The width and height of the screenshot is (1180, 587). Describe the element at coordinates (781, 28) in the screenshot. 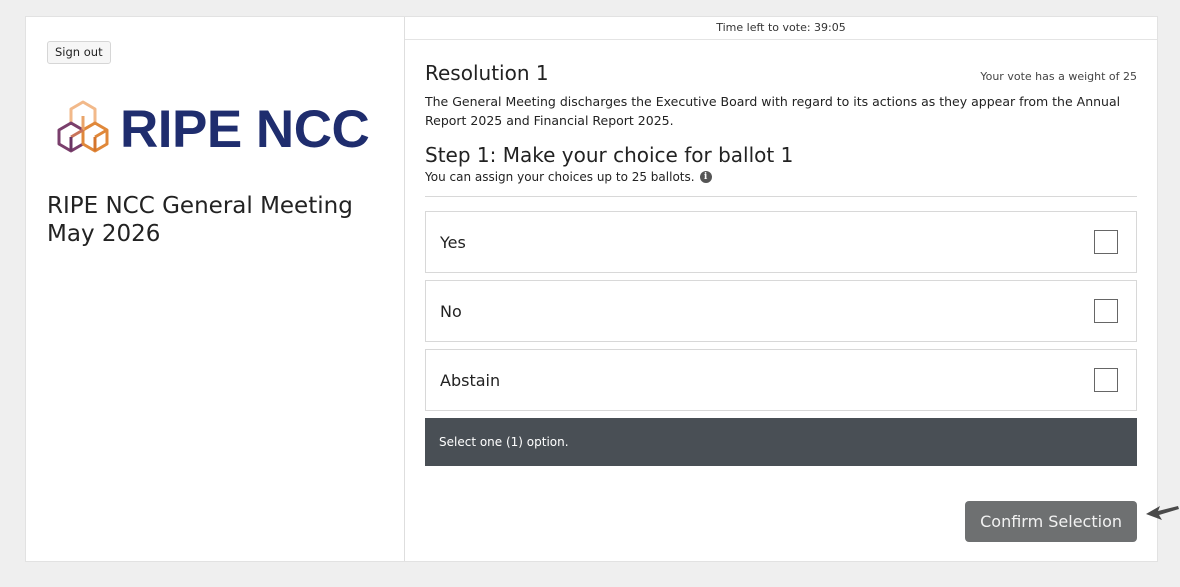

I see `vote-timer: Time left to vote: 39:05` at that location.